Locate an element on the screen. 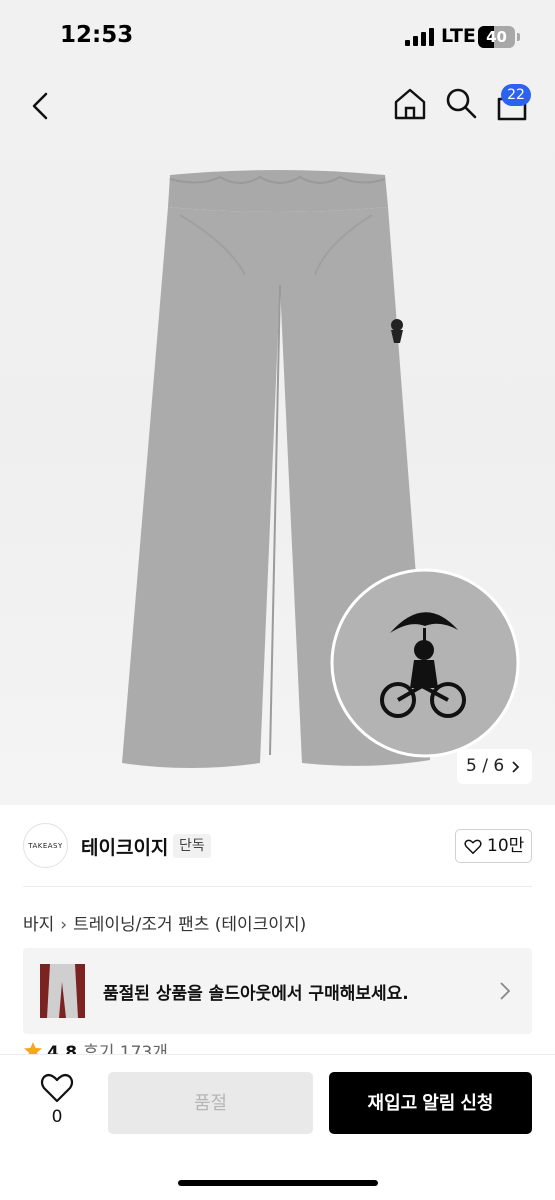  brand-like-count: 10만 is located at coordinates (506, 846).